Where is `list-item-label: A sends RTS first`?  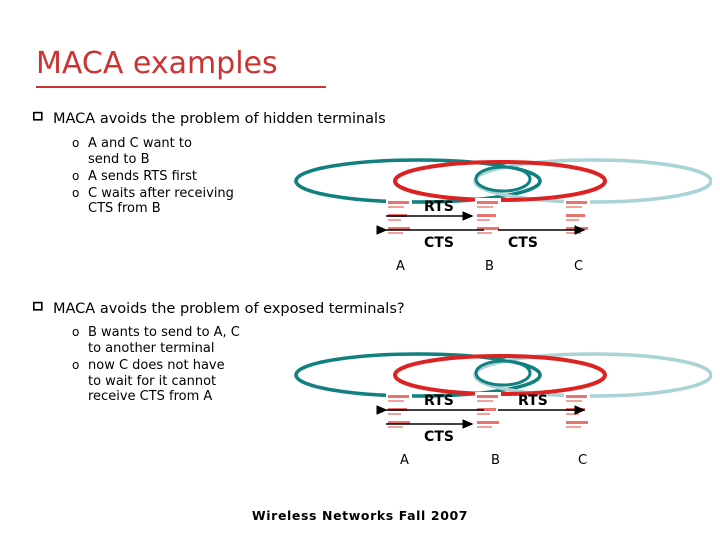
list-item-label: A sends RTS first is located at coordinates (143, 176).